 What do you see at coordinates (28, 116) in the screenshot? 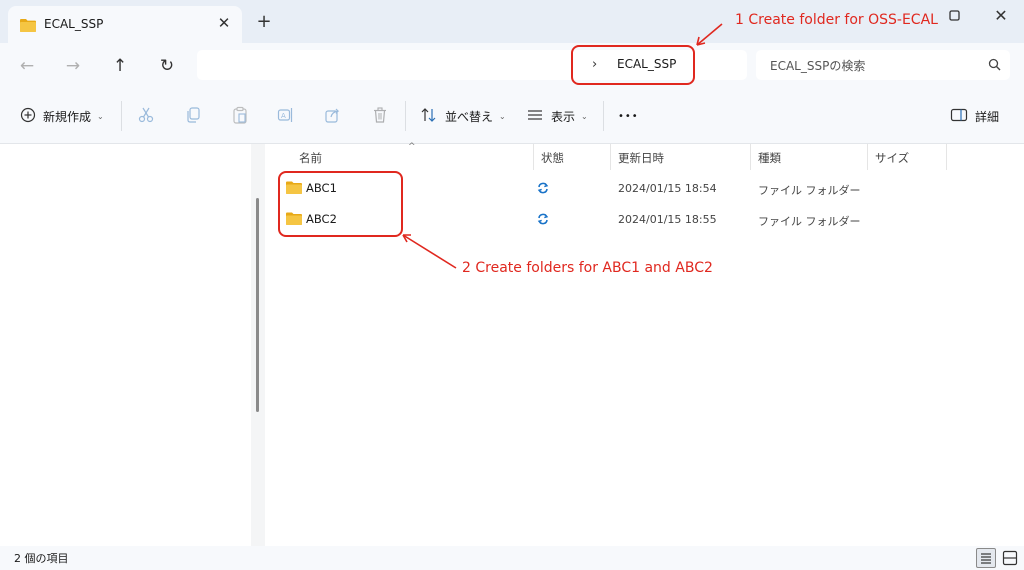
I see `plus-circle-icon` at bounding box center [28, 116].